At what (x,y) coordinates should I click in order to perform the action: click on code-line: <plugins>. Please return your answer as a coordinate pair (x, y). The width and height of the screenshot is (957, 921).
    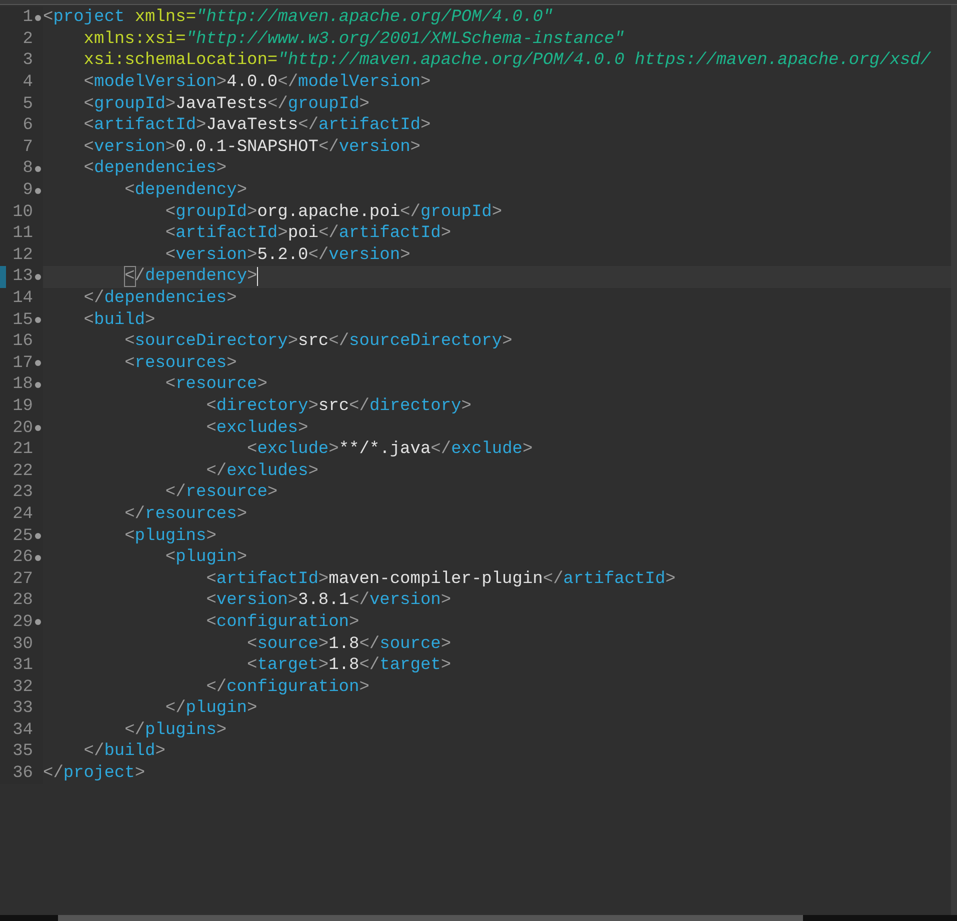
    Looking at the image, I should click on (170, 536).